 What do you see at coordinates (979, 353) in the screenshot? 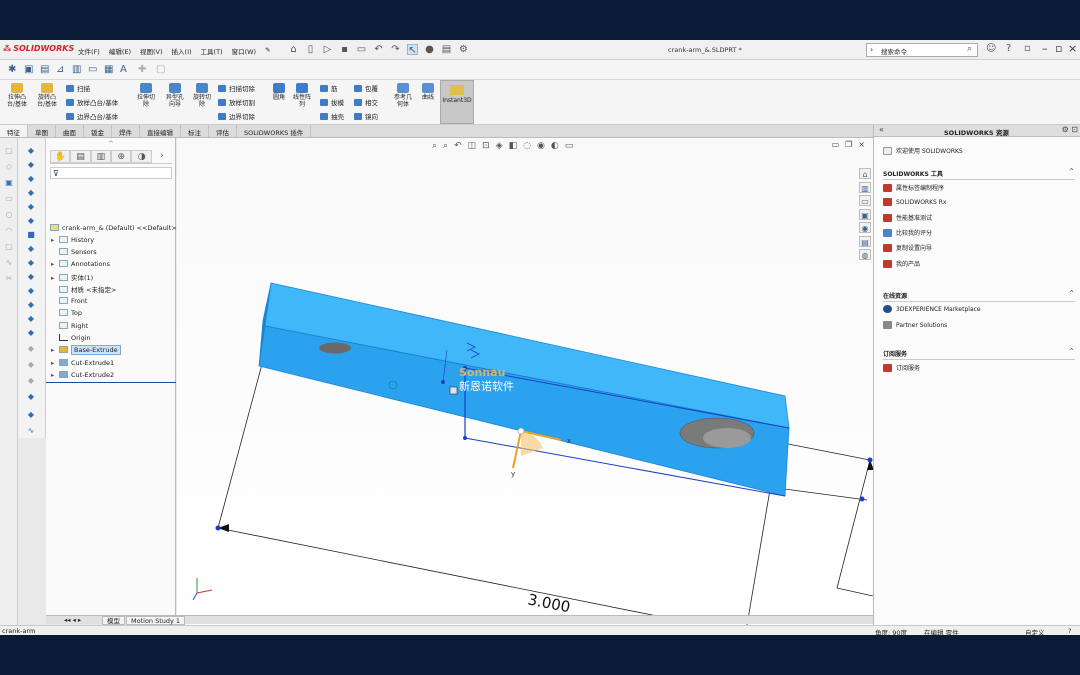
I see `section-subscription: 订阅服务 ⌃` at bounding box center [979, 353].